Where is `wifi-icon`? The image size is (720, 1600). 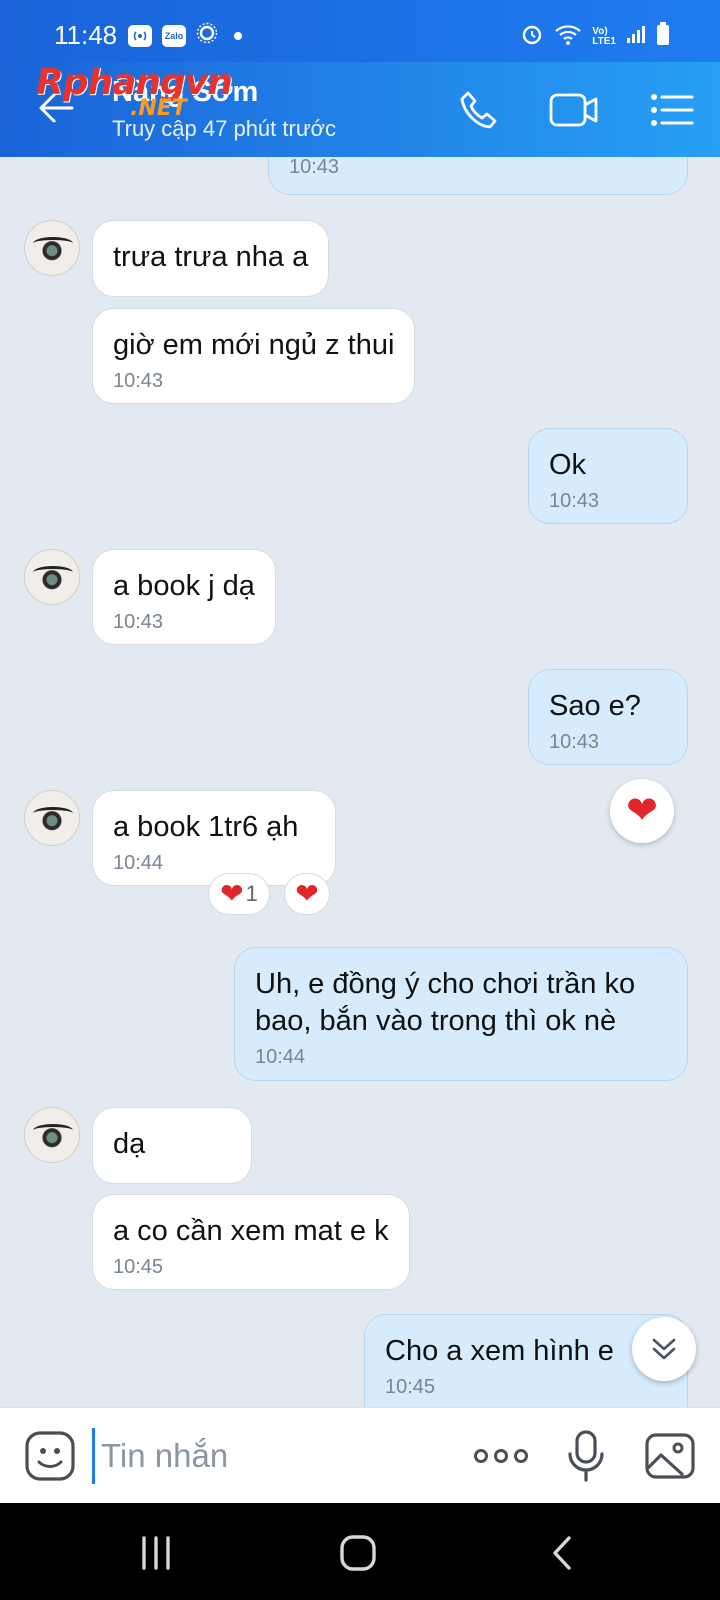 wifi-icon is located at coordinates (568, 36).